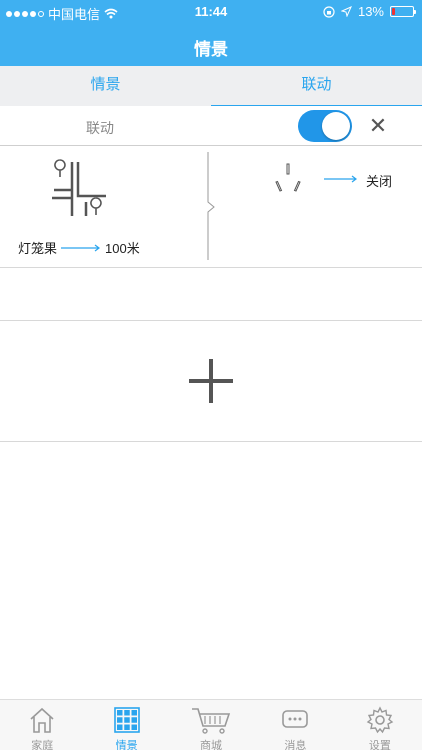 The width and height of the screenshot is (422, 750). I want to click on bottom-tab-settings: 设置, so click(380, 725).